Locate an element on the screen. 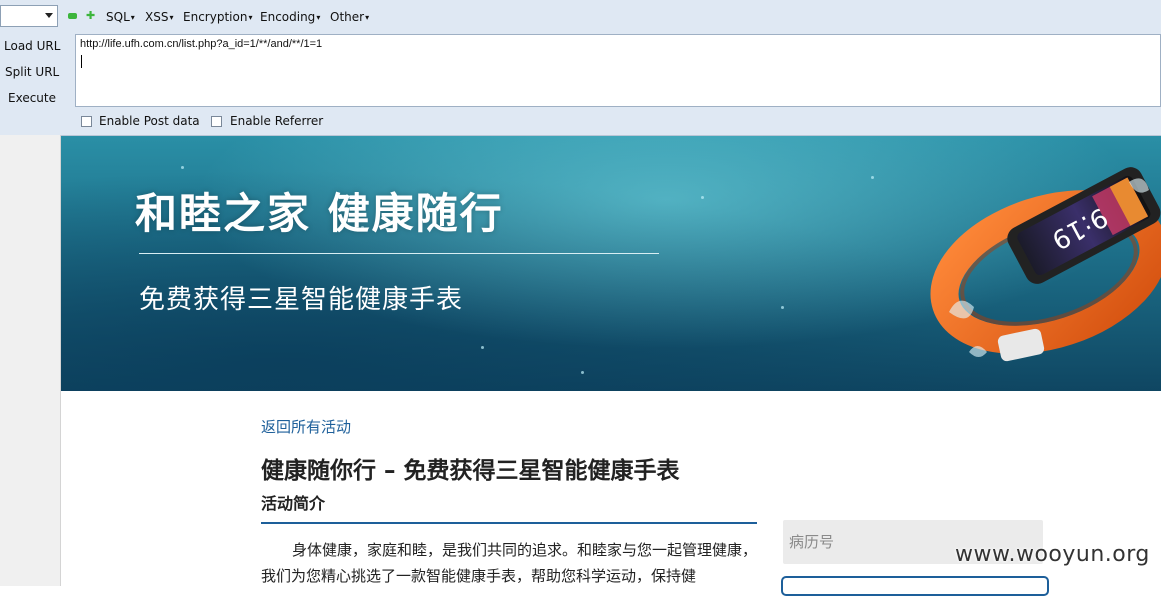 This screenshot has width=1161, height=596. menu-other: Other is located at coordinates (349, 17).